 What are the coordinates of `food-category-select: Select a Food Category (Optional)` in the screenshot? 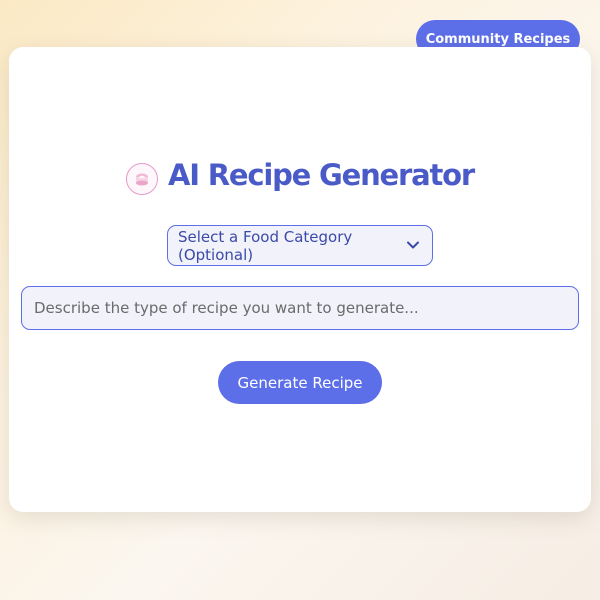 It's located at (300, 245).